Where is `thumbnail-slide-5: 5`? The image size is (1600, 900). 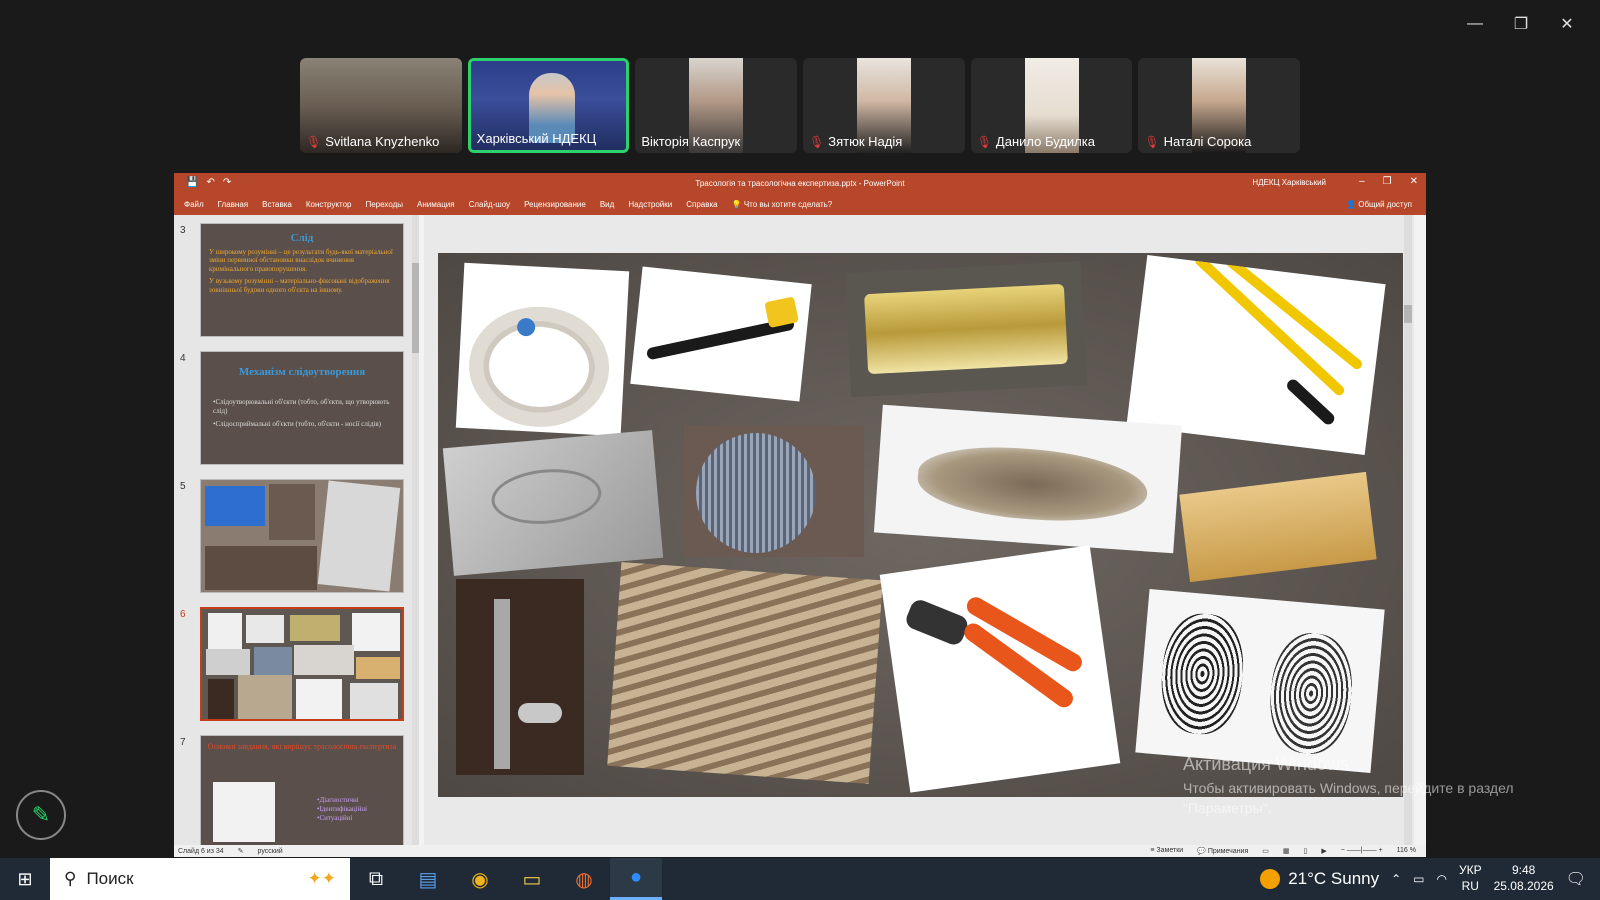 thumbnail-slide-5: 5 is located at coordinates (295, 537).